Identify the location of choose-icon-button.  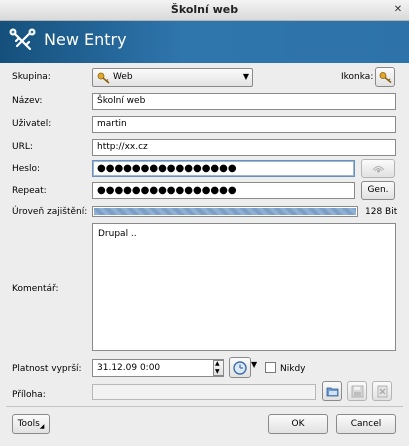
(385, 77).